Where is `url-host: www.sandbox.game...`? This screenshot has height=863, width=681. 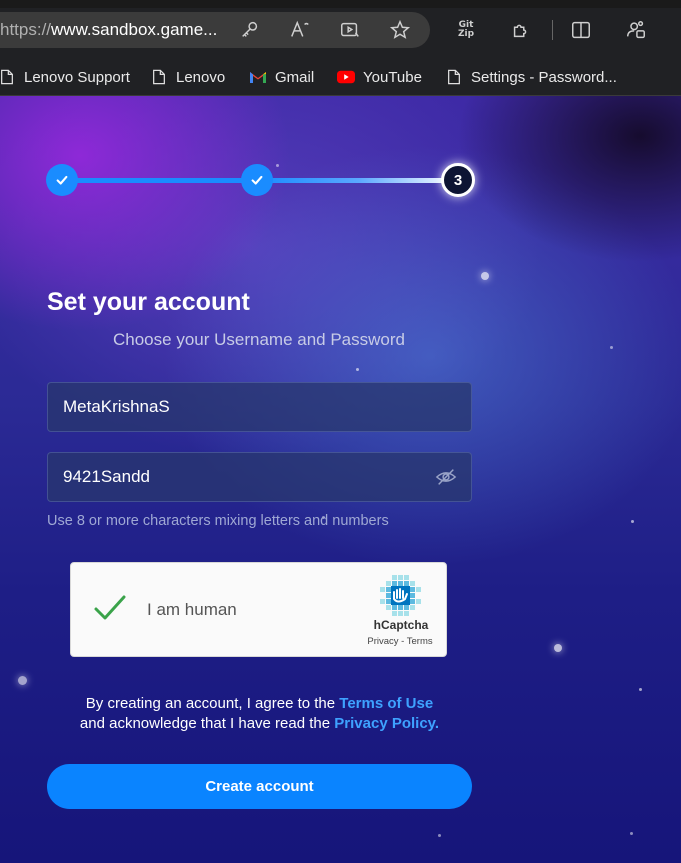
url-host: www.sandbox.game... is located at coordinates (134, 29).